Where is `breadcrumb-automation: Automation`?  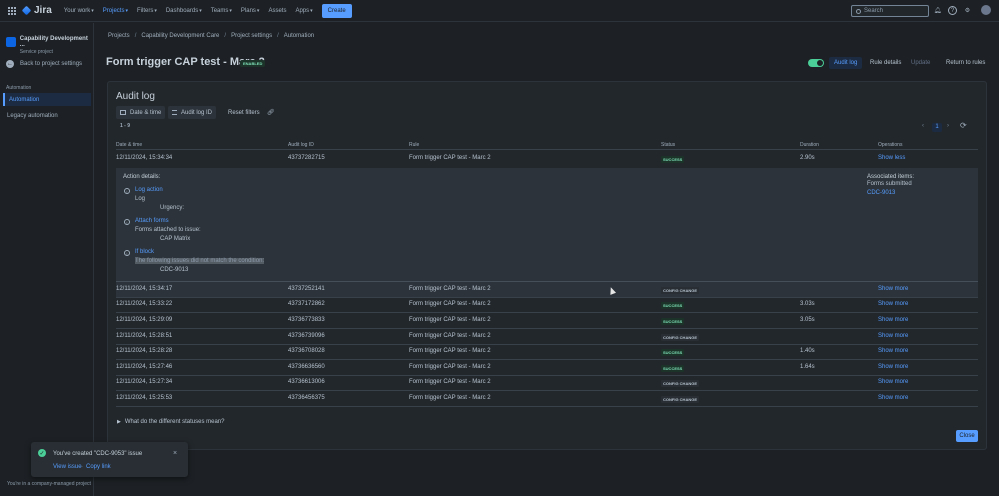
breadcrumb-automation: Automation is located at coordinates (299, 36).